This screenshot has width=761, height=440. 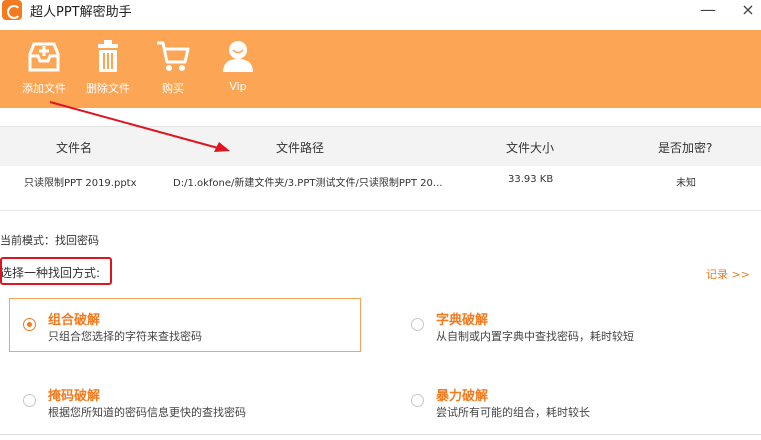 I want to click on option-dictionary-attack: 字典破解 从自制或内置字典中查找密码，耗时较短, so click(x=573, y=325).